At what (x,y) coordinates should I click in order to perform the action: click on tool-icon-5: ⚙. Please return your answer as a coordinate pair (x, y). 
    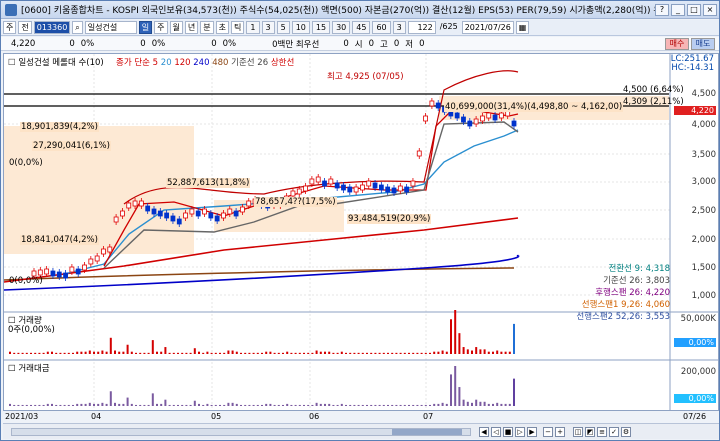
    Looking at the image, I should click on (626, 432).